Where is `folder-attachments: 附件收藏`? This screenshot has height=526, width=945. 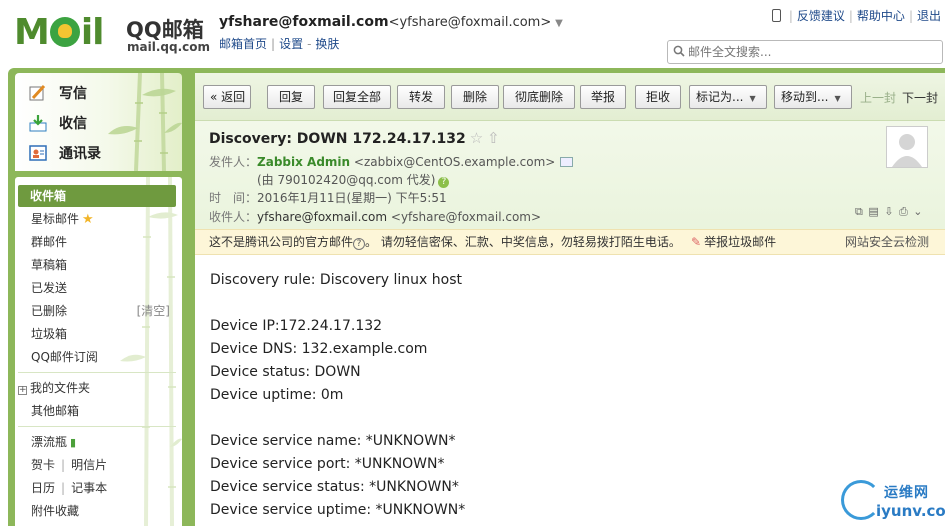
folder-attachments: 附件收藏 is located at coordinates (55, 511).